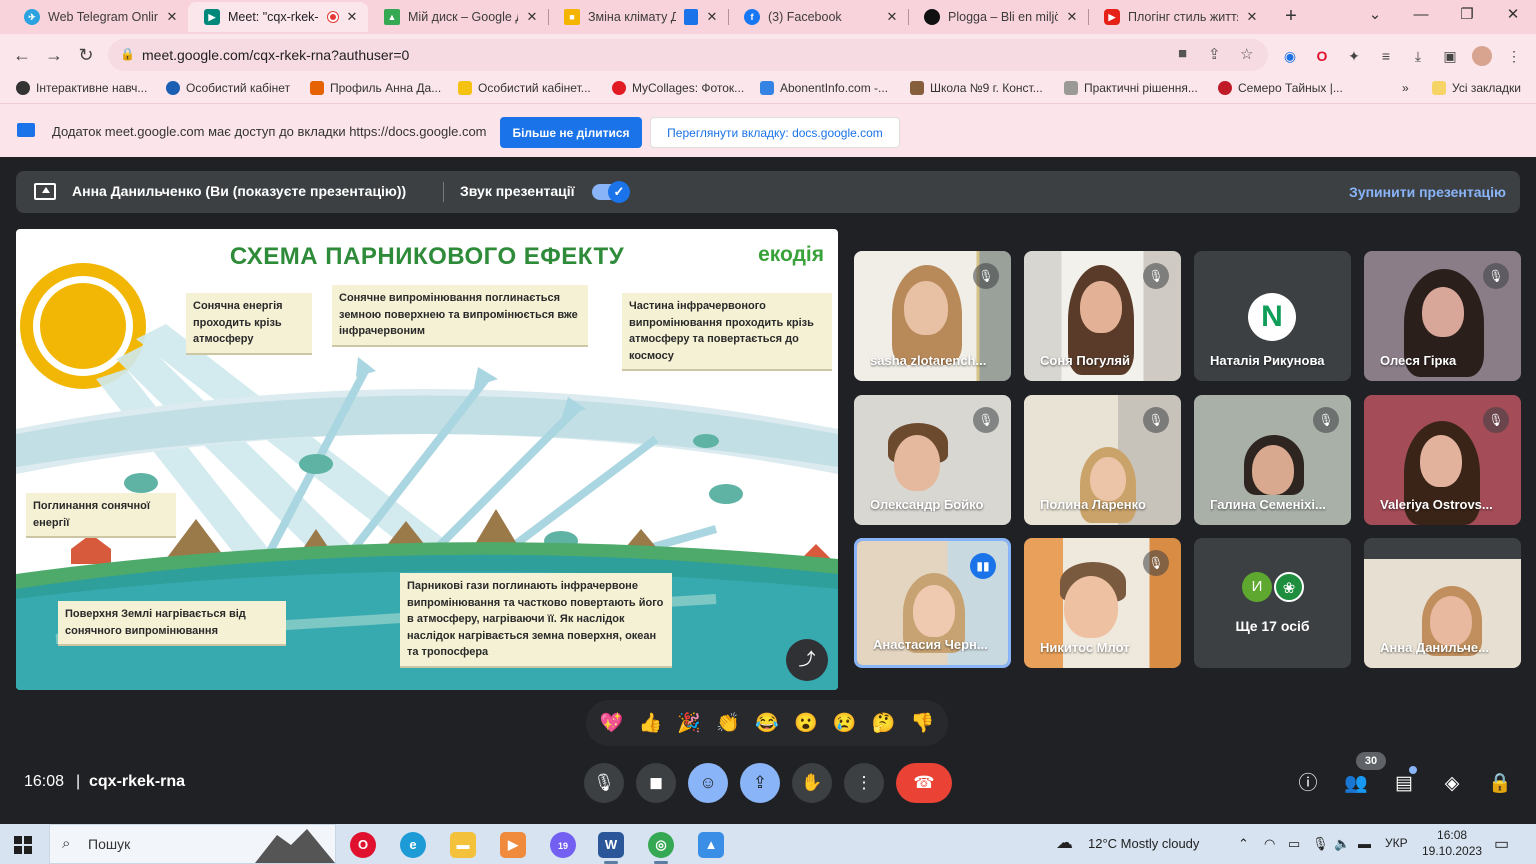  I want to click on new-tab-button: +, so click(1291, 16).